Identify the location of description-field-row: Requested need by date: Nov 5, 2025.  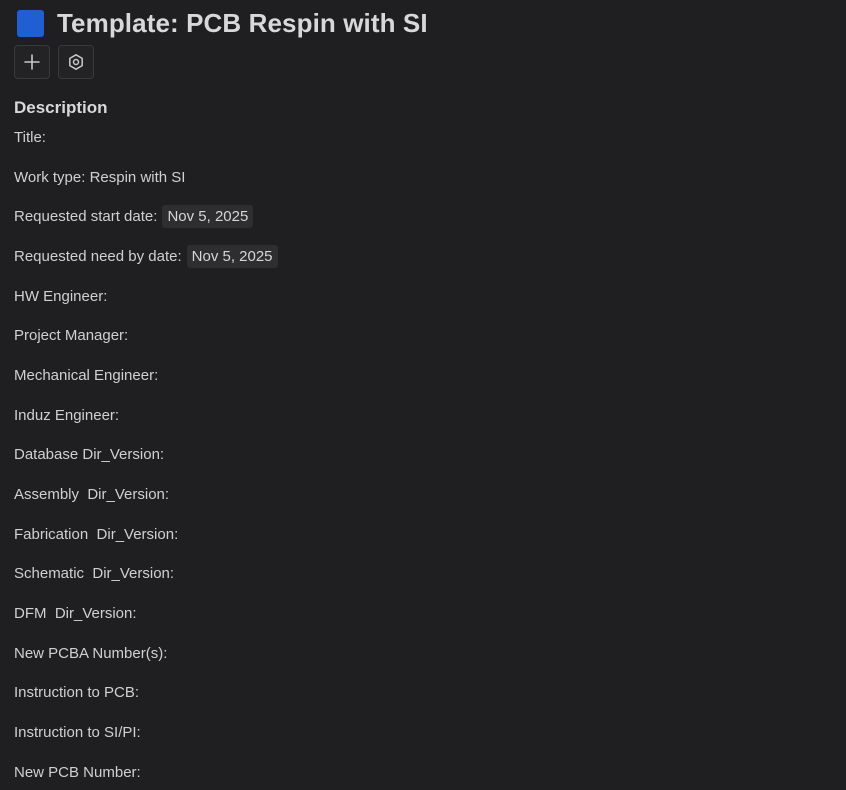
(414, 265).